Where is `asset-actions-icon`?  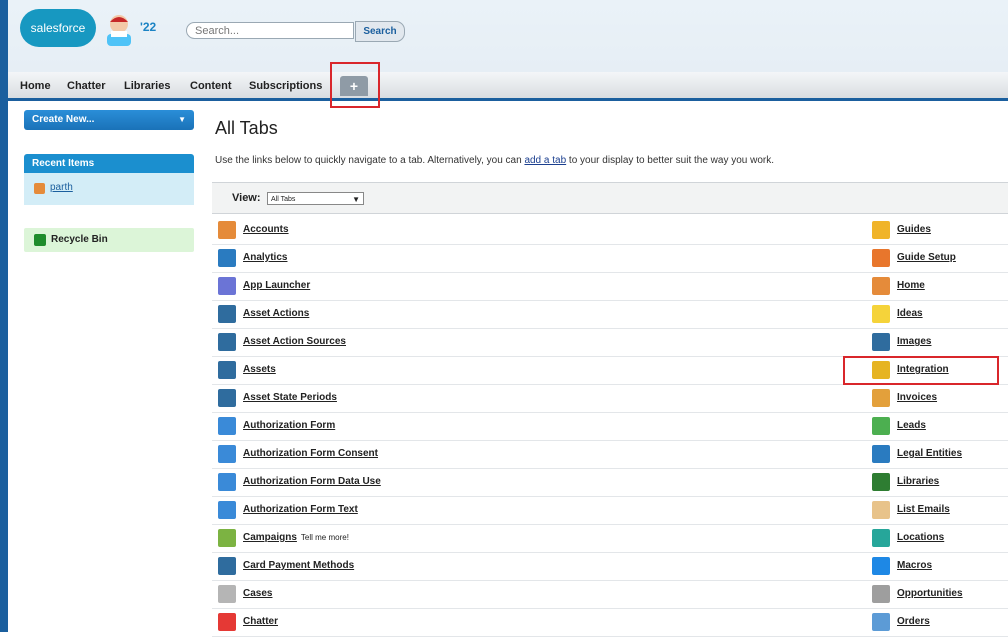 asset-actions-icon is located at coordinates (227, 314).